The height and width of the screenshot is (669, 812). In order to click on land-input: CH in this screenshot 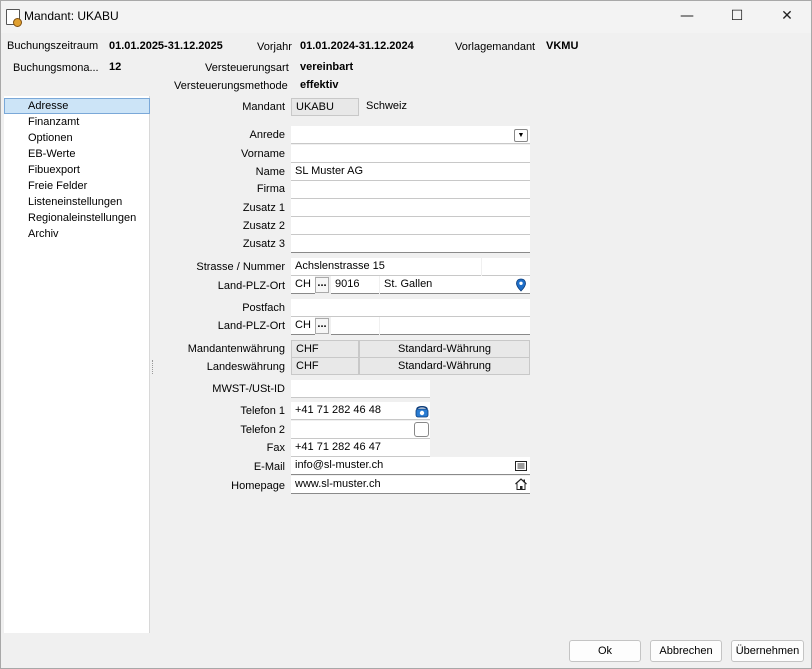, I will do `click(303, 285)`.